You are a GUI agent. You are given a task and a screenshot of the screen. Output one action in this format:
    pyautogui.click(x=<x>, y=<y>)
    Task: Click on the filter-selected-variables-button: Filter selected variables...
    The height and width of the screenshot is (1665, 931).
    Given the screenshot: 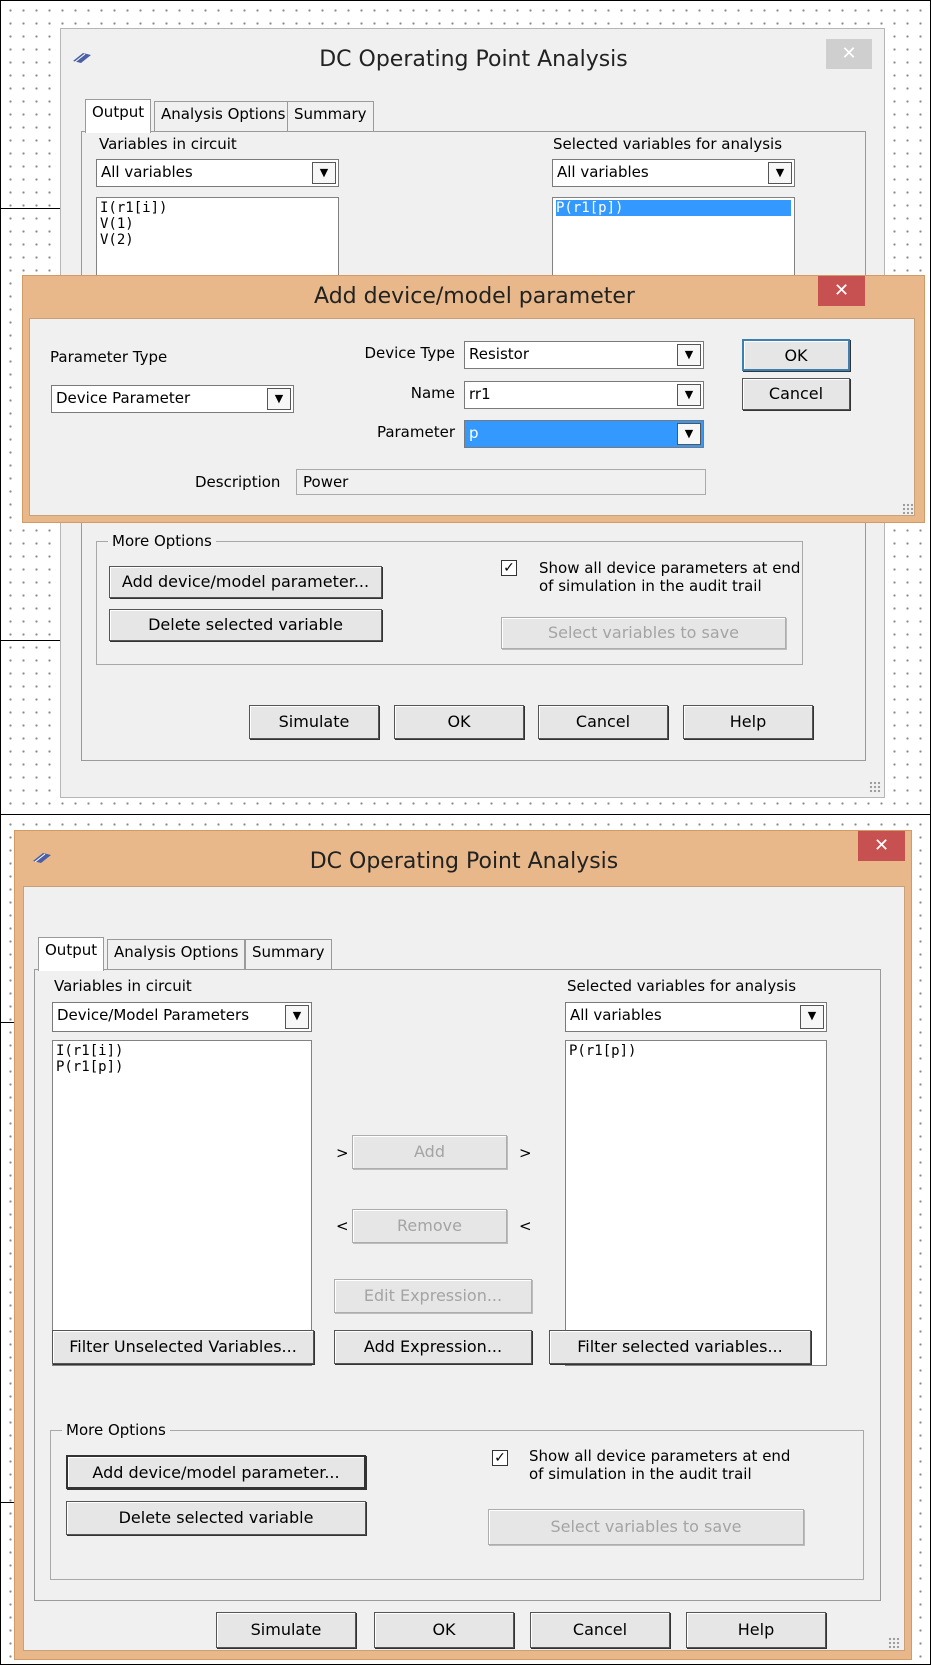 What is the action you would take?
    pyautogui.click(x=680, y=1347)
    